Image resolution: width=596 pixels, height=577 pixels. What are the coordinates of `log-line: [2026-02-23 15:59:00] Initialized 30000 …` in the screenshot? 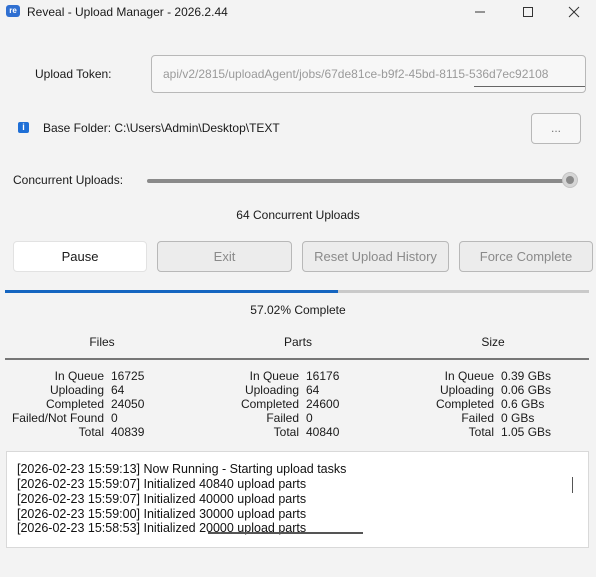 It's located at (162, 514).